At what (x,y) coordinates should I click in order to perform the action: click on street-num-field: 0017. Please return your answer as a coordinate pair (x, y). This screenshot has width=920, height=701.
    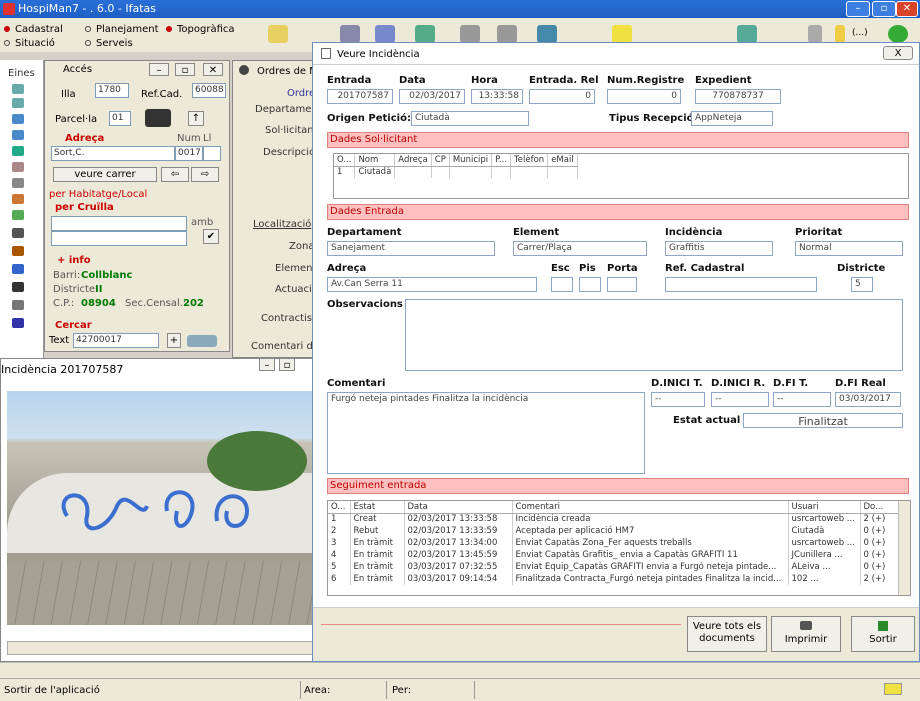
    Looking at the image, I should click on (189, 153).